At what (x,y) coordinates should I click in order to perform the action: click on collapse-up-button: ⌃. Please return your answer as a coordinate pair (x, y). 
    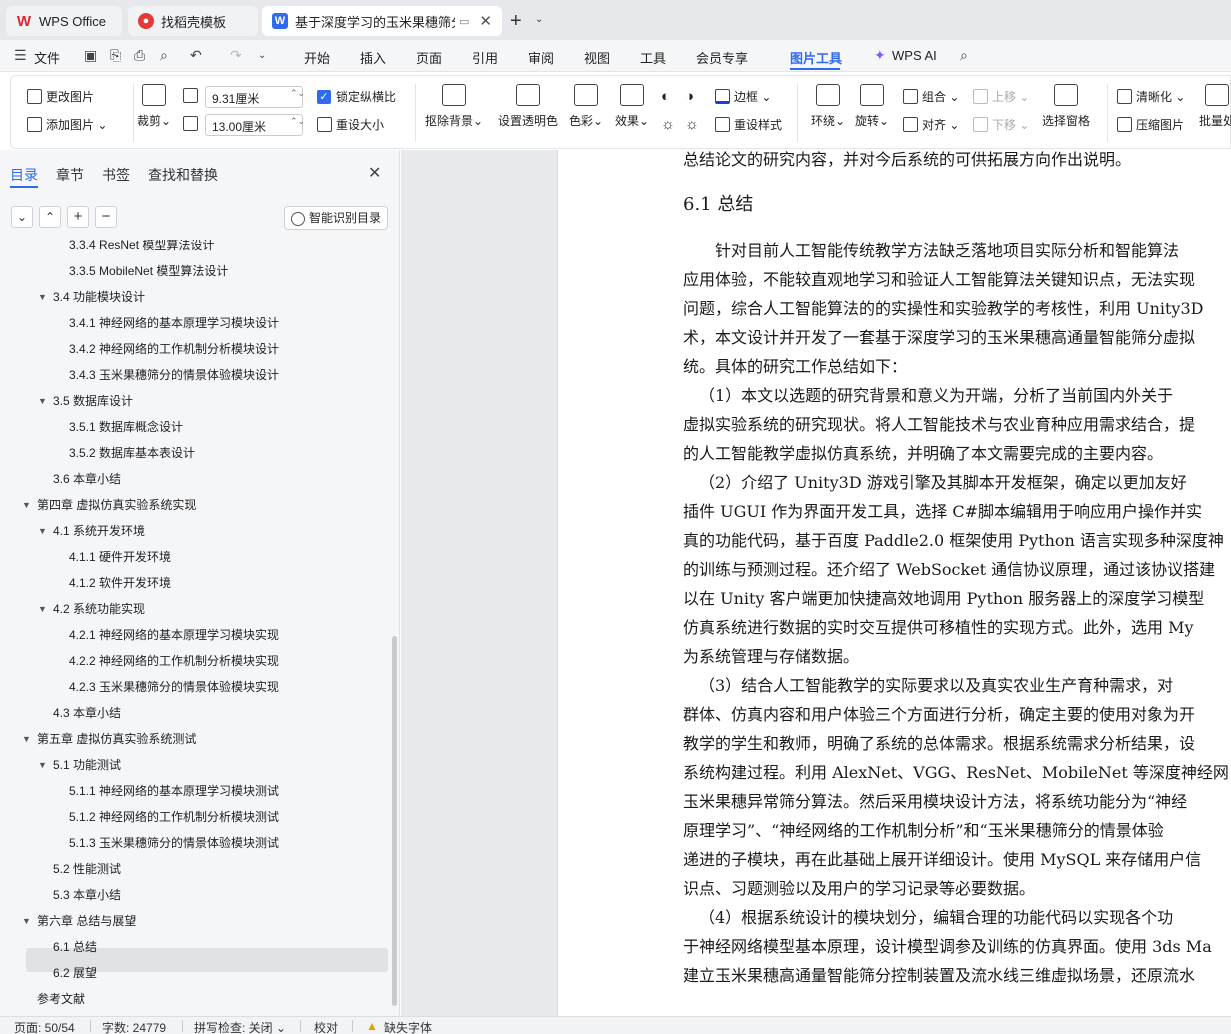
    Looking at the image, I should click on (50, 217).